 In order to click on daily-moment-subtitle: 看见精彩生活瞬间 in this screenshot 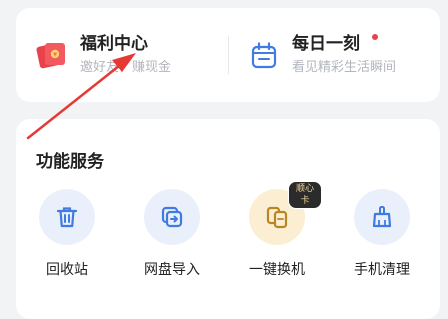, I will do `click(344, 67)`.